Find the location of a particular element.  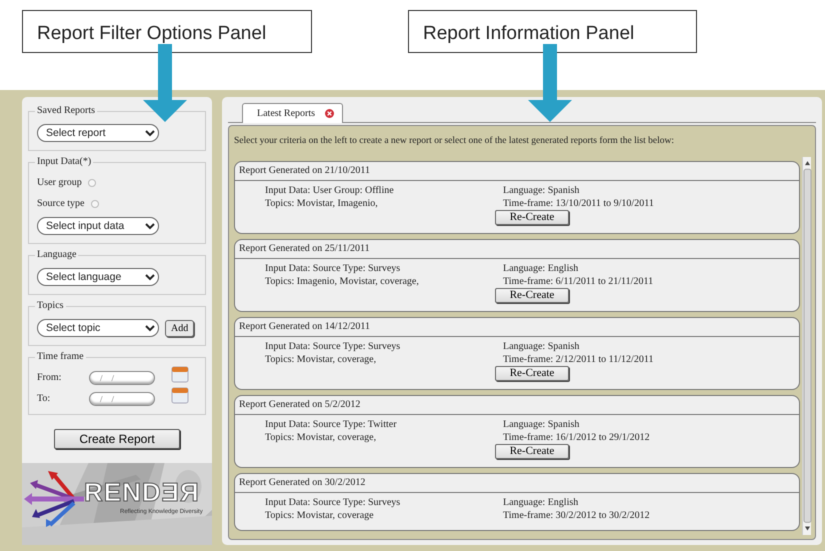

section-legend: Time frame is located at coordinates (60, 357).